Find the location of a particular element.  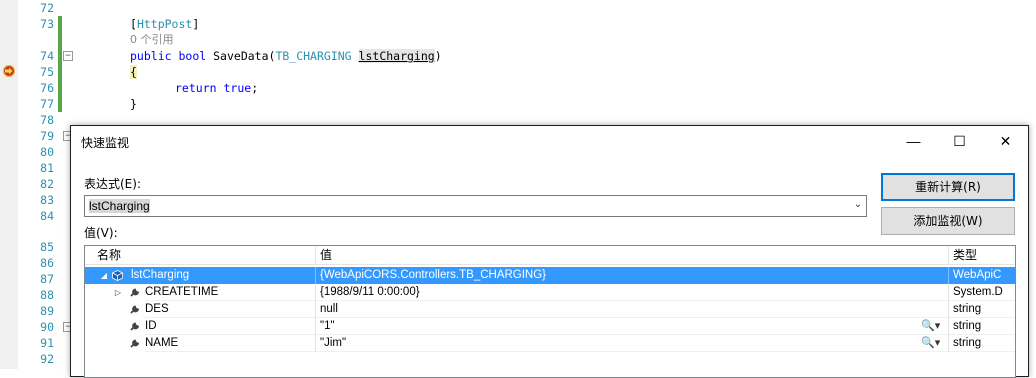

line-number: 82 is located at coordinates (47, 184).